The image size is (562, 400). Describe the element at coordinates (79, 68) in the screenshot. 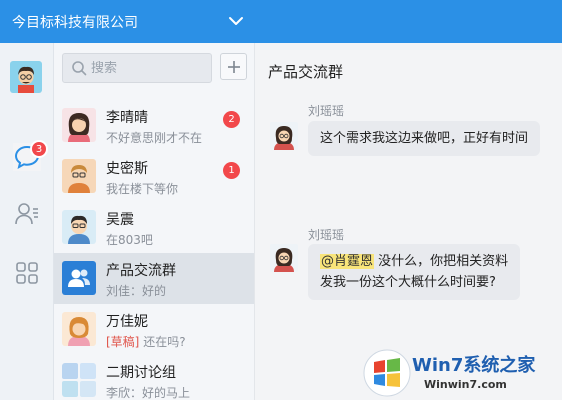

I see `search-icon` at that location.